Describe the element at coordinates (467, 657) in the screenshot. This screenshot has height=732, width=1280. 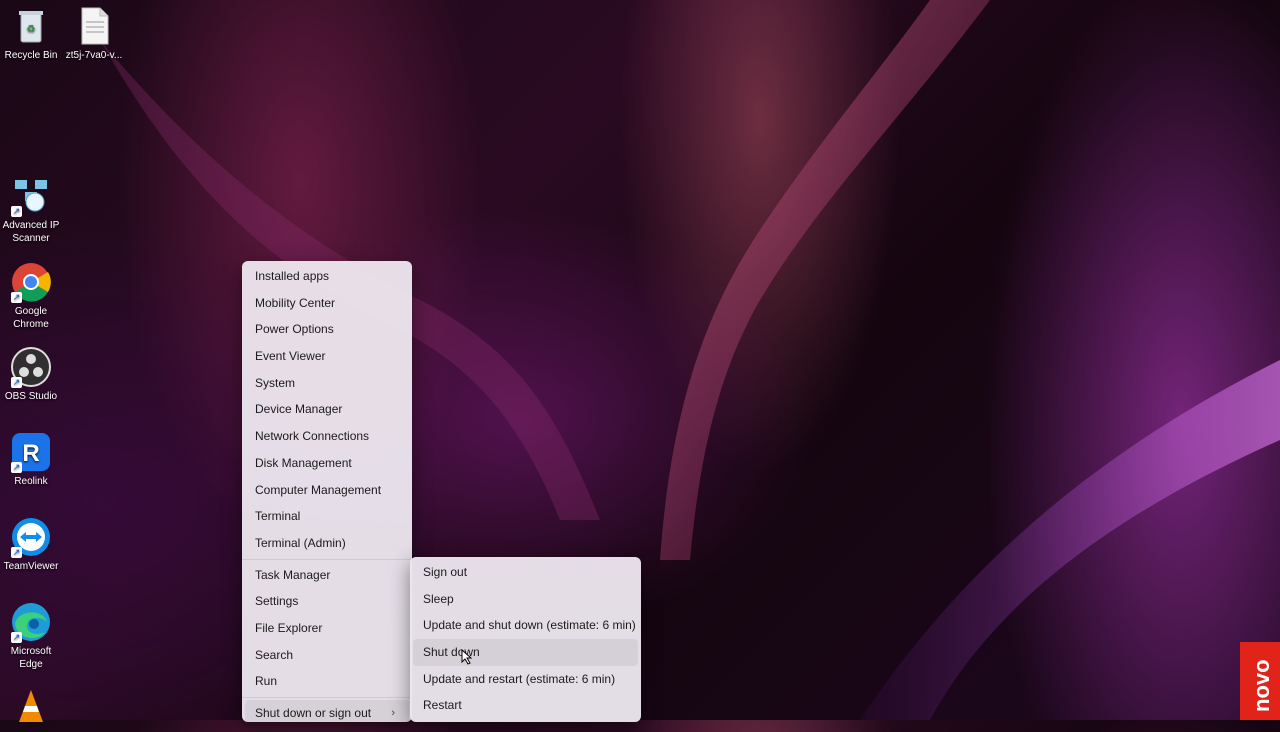
I see `mouse-cursor-icon` at that location.